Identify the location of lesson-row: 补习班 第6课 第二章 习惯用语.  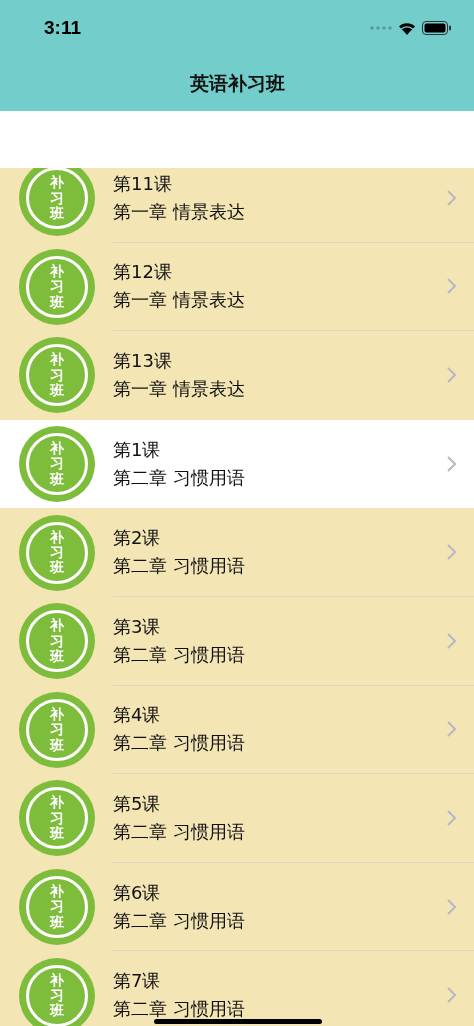
(237, 907).